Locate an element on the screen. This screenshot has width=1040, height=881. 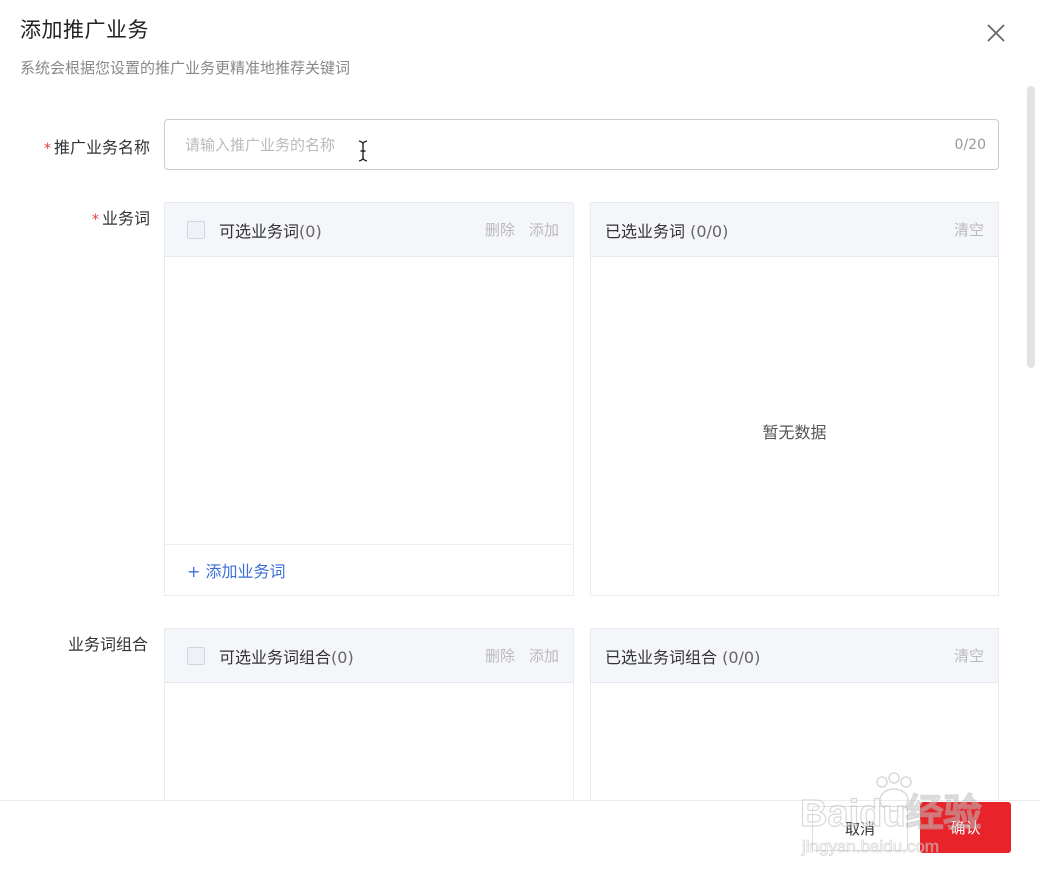
close-button is located at coordinates (996, 33).